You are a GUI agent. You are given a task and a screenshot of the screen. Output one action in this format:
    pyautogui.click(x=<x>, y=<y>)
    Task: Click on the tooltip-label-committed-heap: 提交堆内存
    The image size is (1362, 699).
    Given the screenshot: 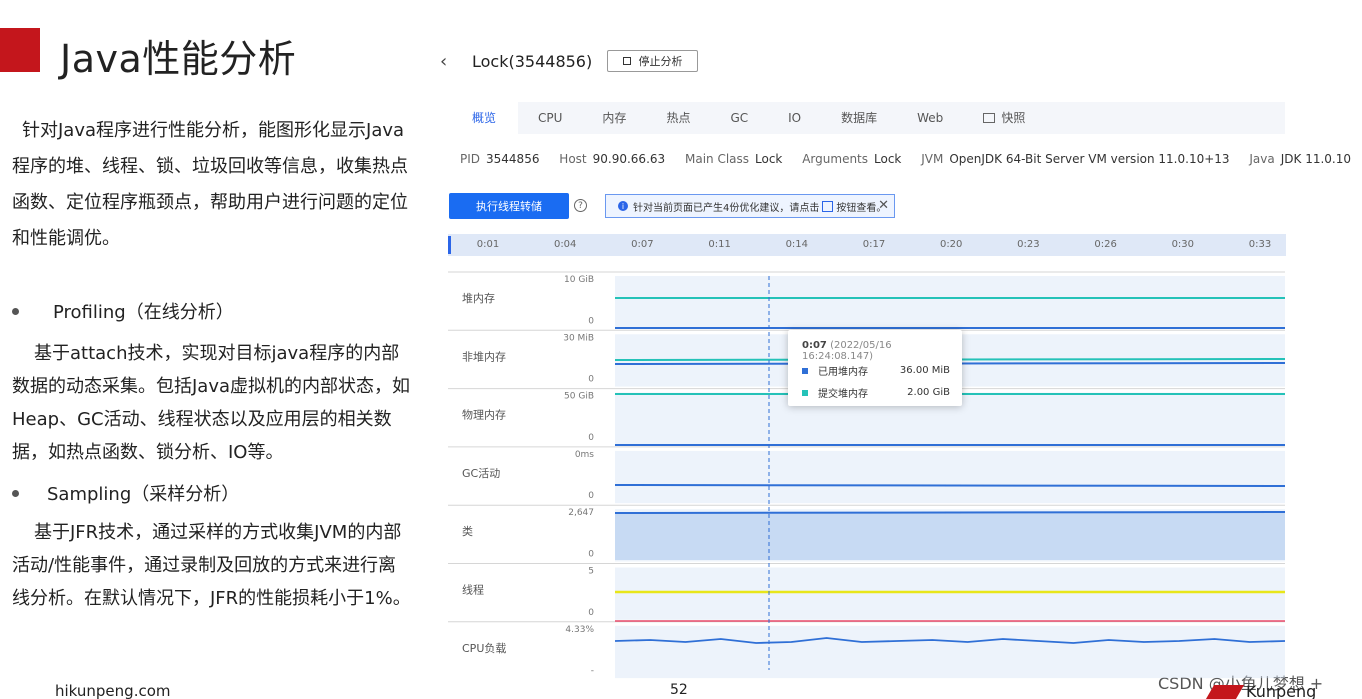 What is the action you would take?
    pyautogui.click(x=843, y=394)
    